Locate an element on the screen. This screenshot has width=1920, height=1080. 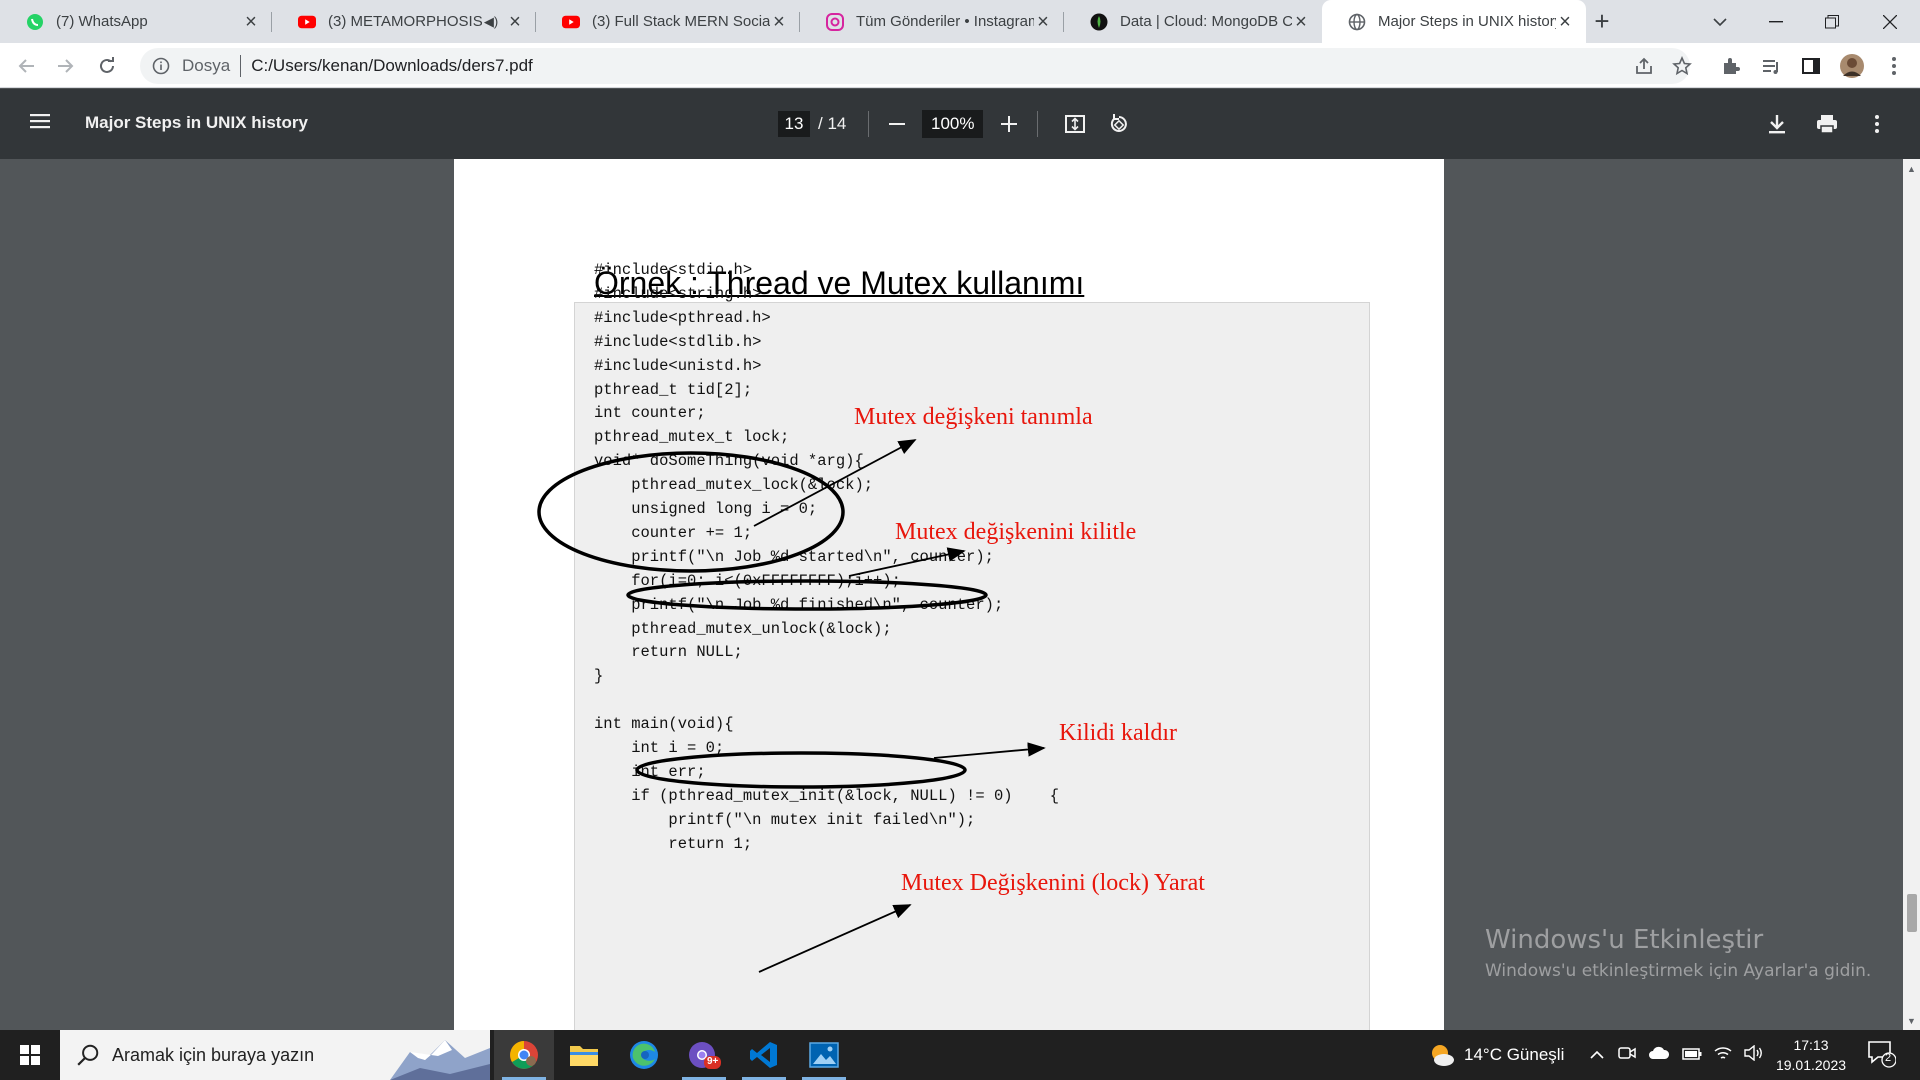
file-scheme-label: Dosya is located at coordinates (206, 65).